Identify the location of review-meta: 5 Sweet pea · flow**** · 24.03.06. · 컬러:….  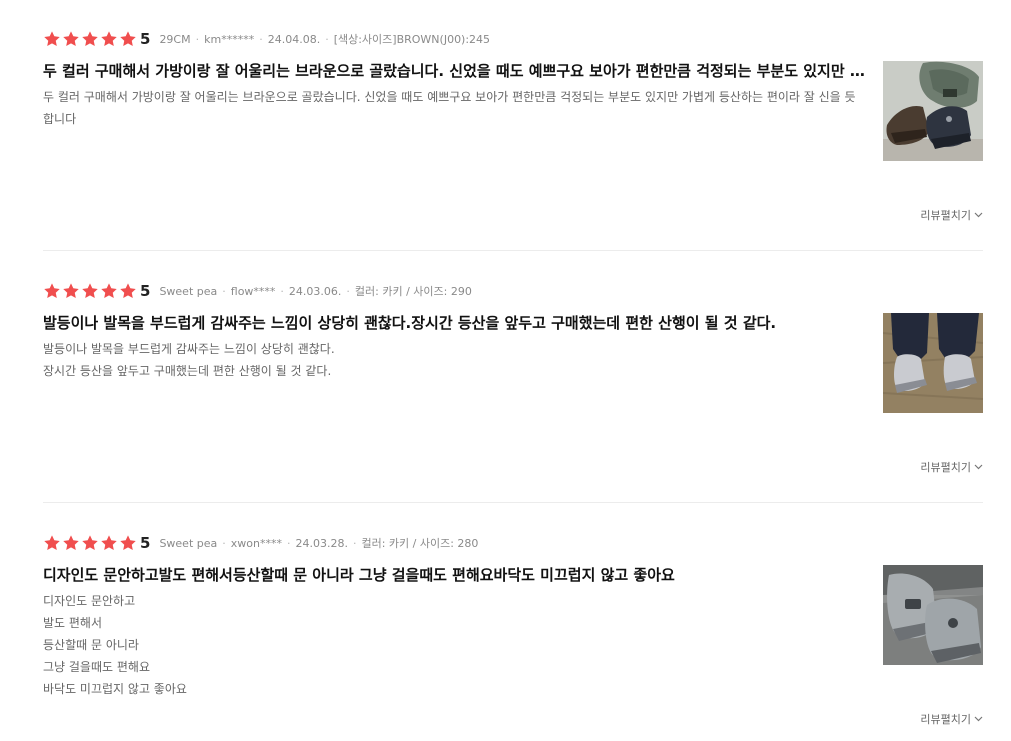
(257, 291).